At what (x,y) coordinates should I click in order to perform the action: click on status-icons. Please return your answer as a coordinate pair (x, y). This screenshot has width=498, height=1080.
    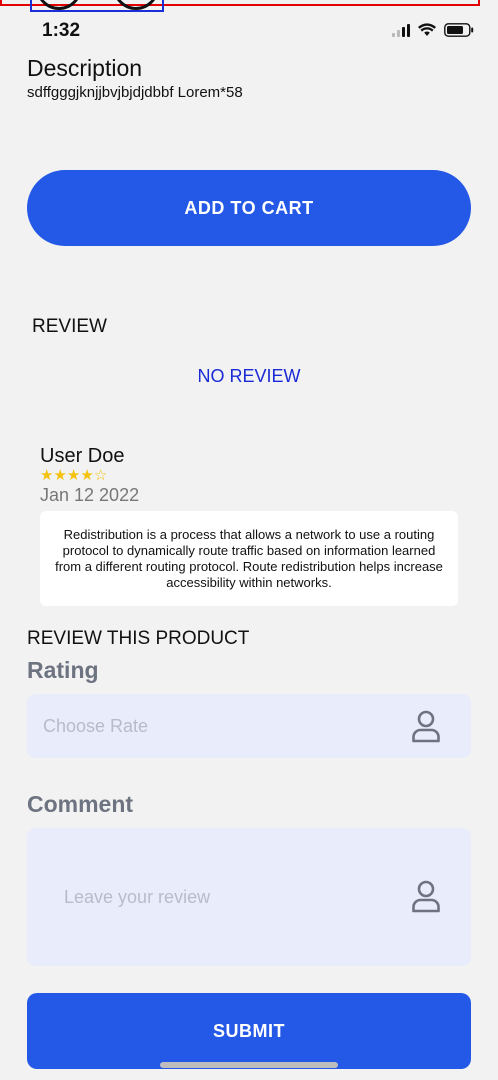
    Looking at the image, I should click on (433, 30).